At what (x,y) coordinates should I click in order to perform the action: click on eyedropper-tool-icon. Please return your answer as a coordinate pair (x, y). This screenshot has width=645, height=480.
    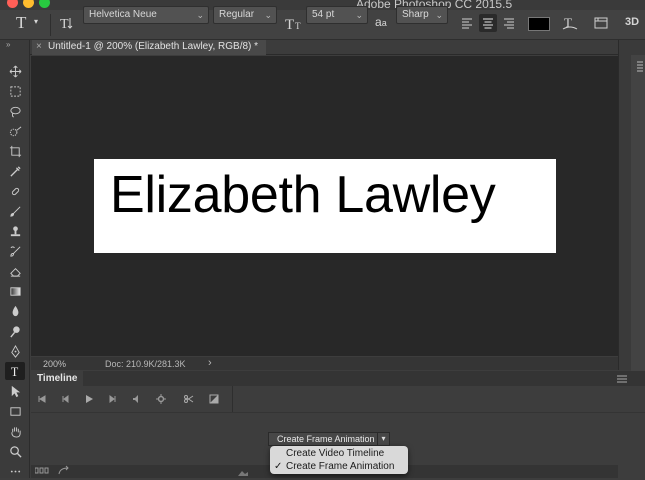
    Looking at the image, I should click on (15, 171).